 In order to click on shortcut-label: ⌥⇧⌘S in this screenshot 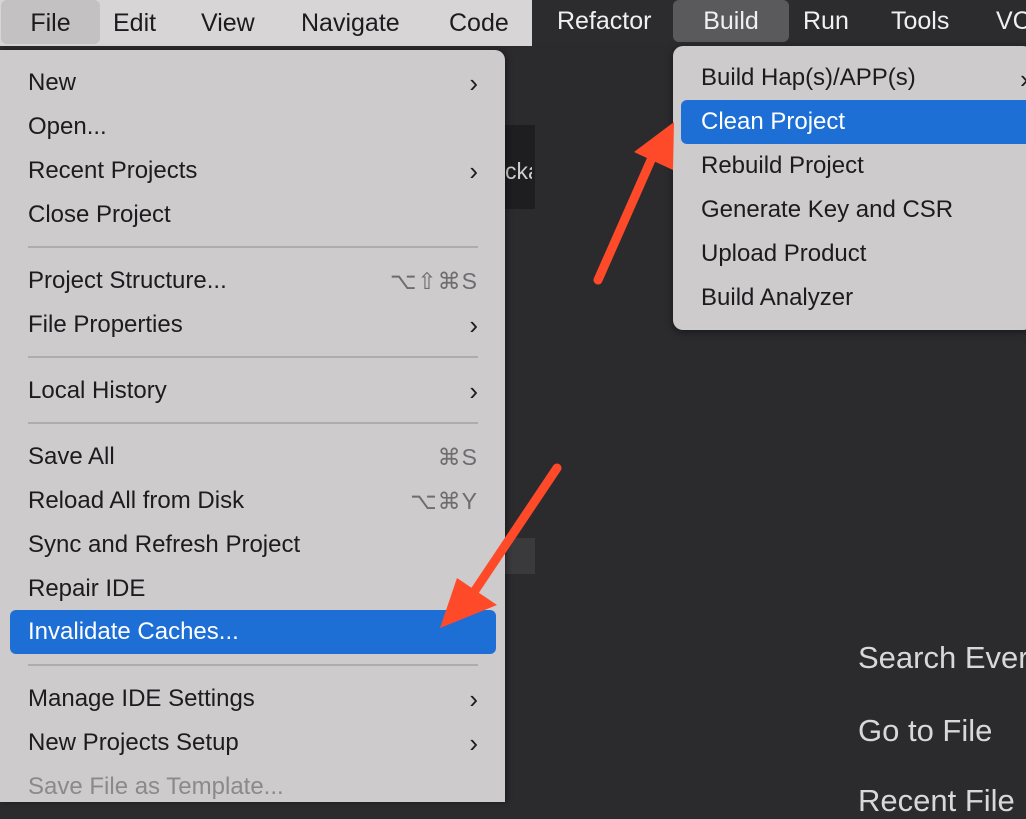, I will do `click(433, 281)`.